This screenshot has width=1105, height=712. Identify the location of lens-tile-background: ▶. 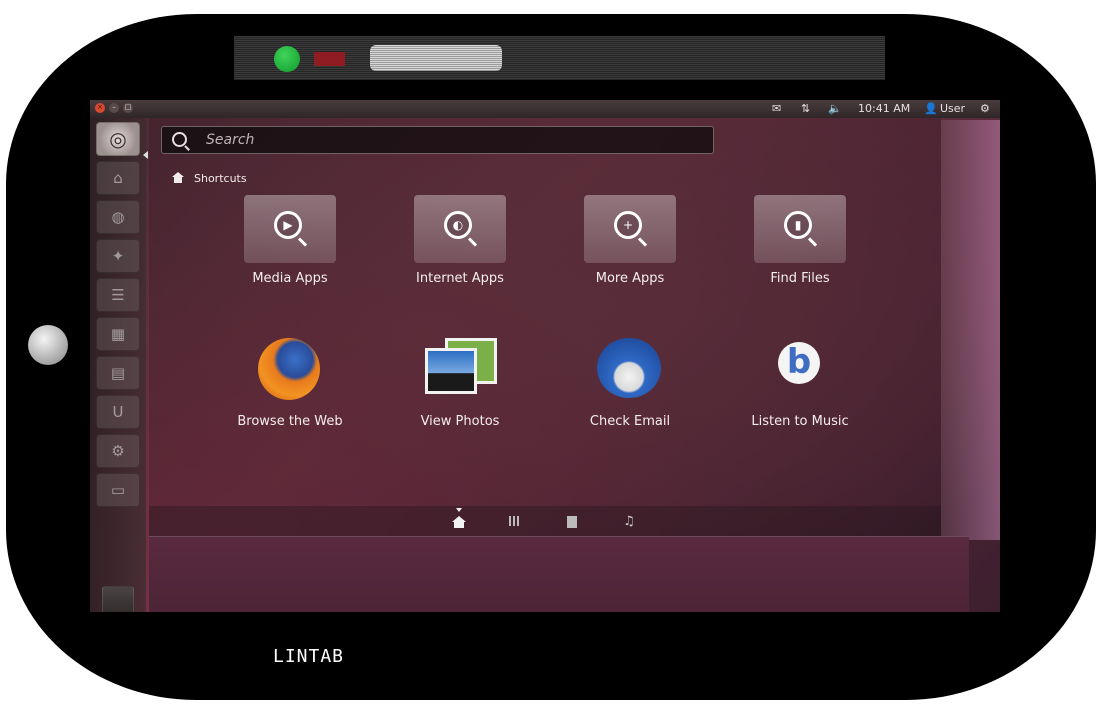
(290, 229).